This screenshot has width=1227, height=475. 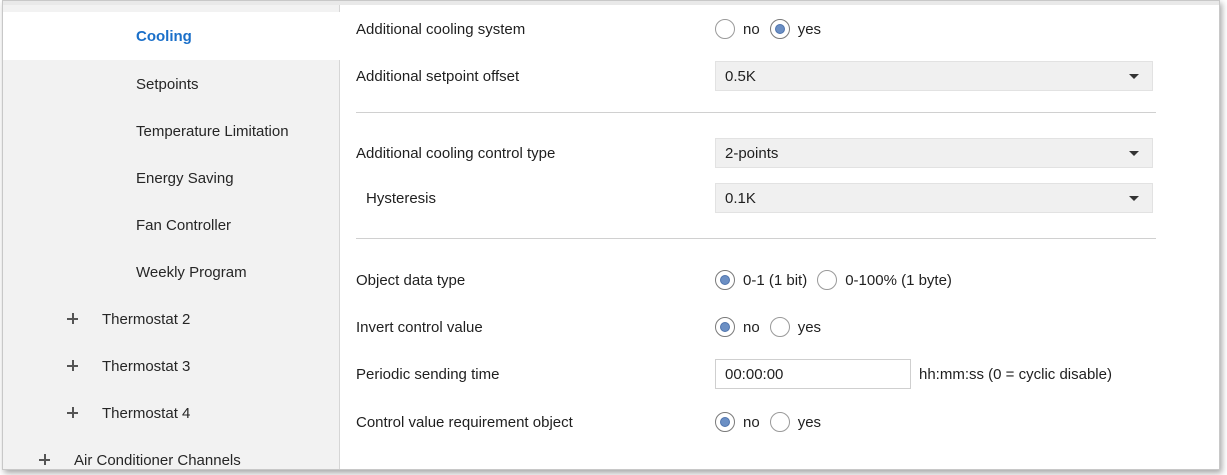 I want to click on setpoint-offset-dropdown: 0.5K, so click(x=934, y=76).